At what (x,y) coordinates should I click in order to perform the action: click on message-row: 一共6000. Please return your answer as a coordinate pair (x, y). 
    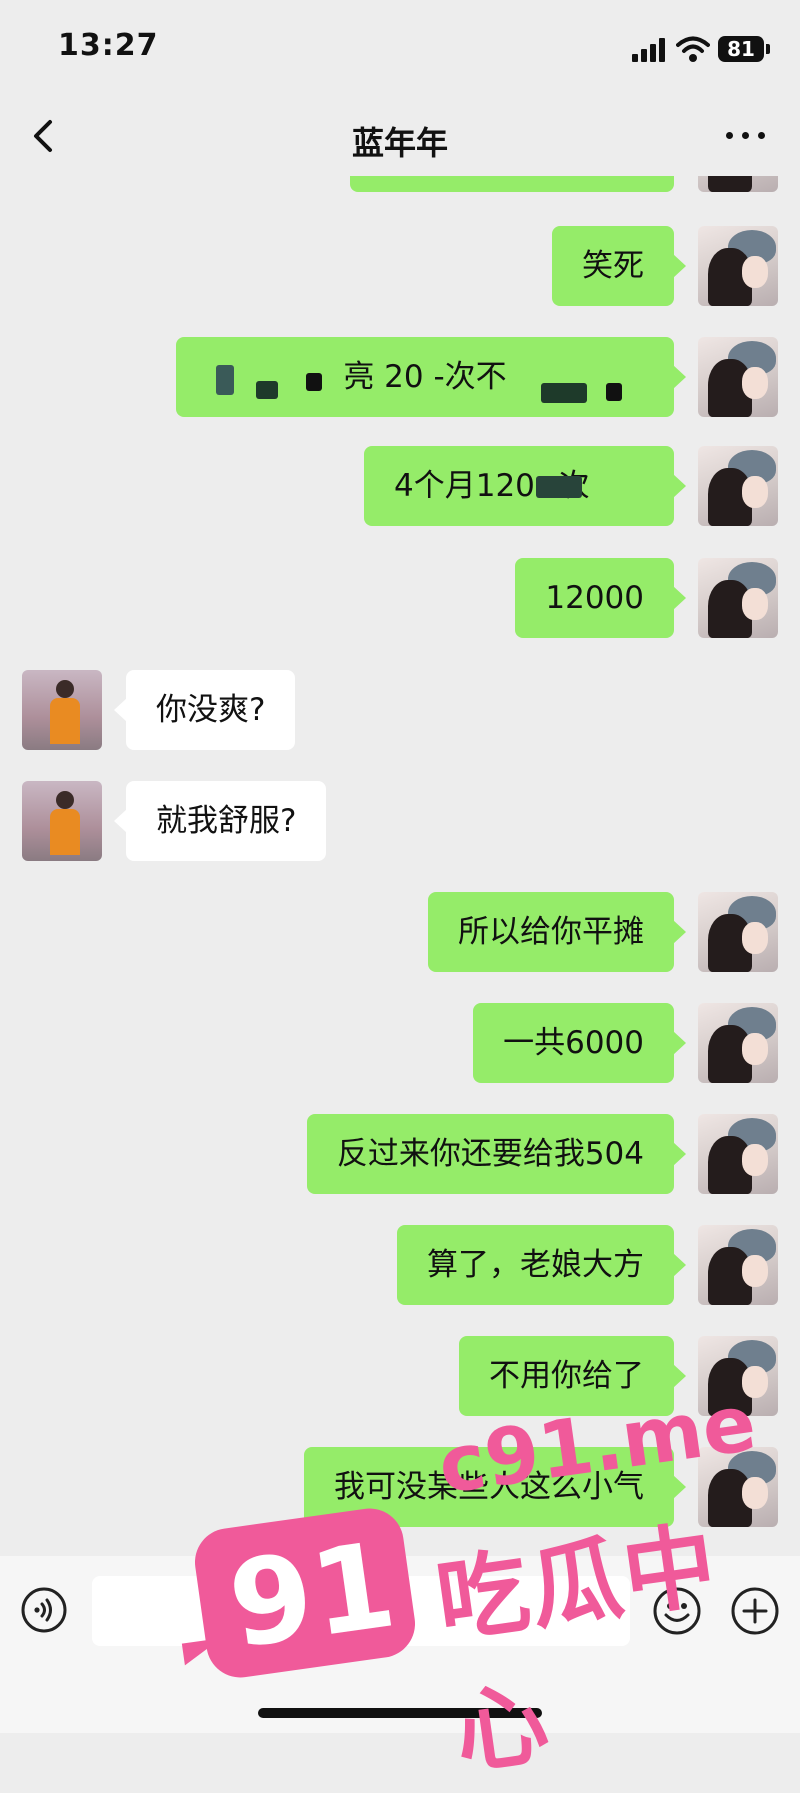
    Looking at the image, I should click on (400, 1043).